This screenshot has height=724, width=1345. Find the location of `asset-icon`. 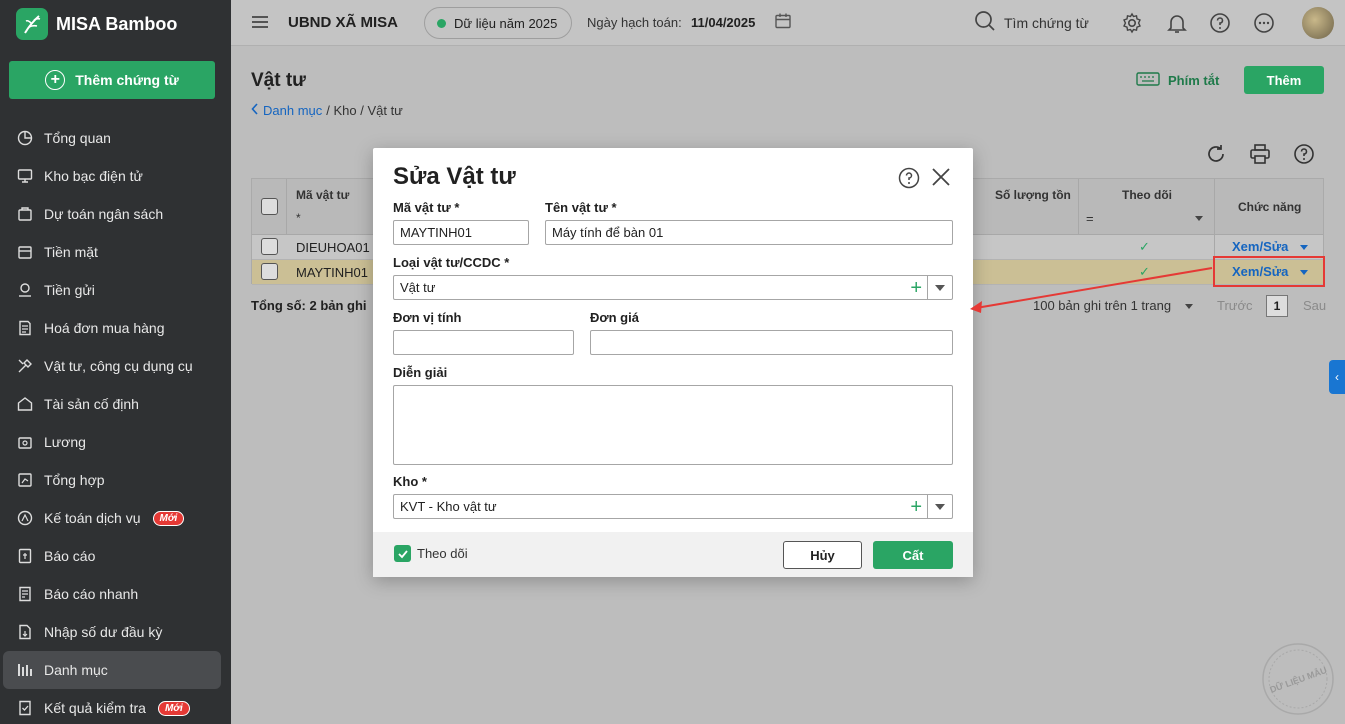

asset-icon is located at coordinates (25, 404).